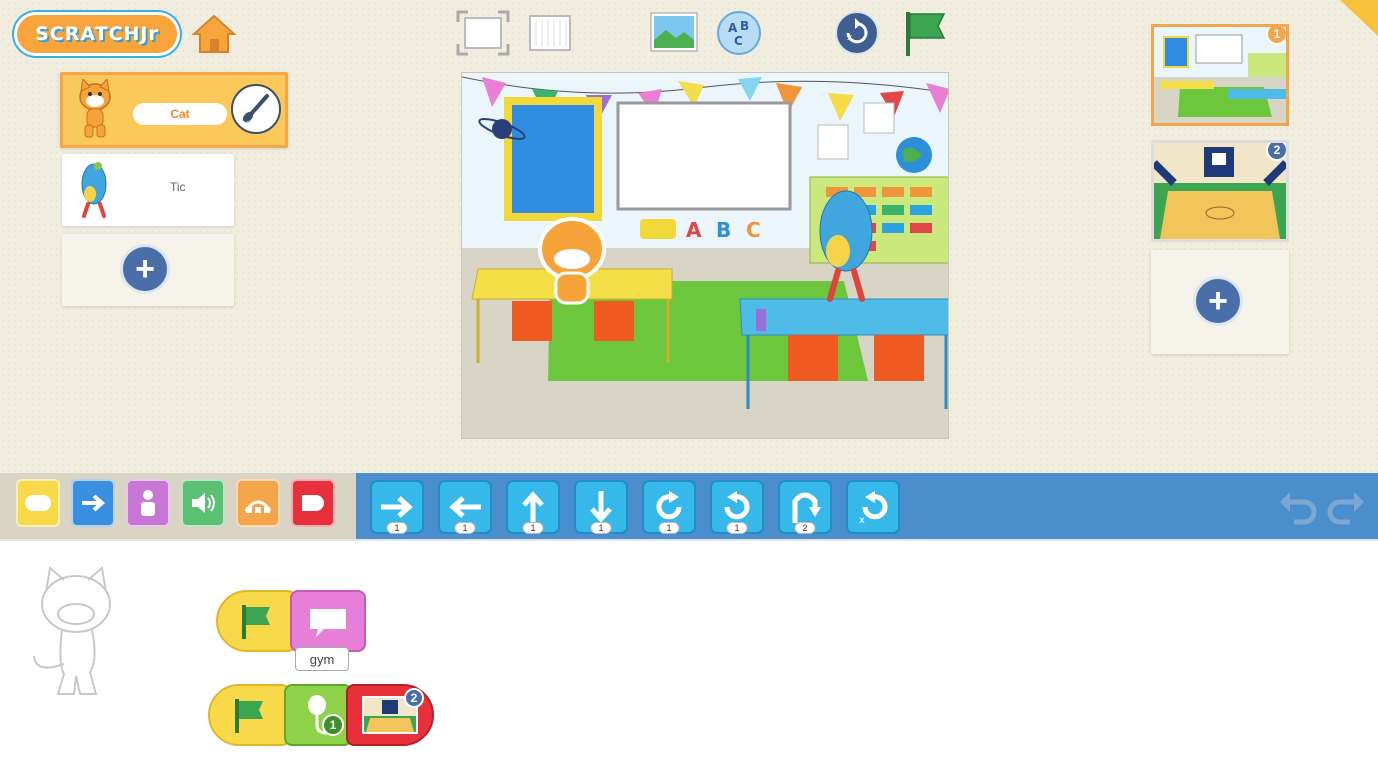 This screenshot has width=1378, height=774. Describe the element at coordinates (739, 33) in the screenshot. I see `add-text-icon: ABC` at that location.